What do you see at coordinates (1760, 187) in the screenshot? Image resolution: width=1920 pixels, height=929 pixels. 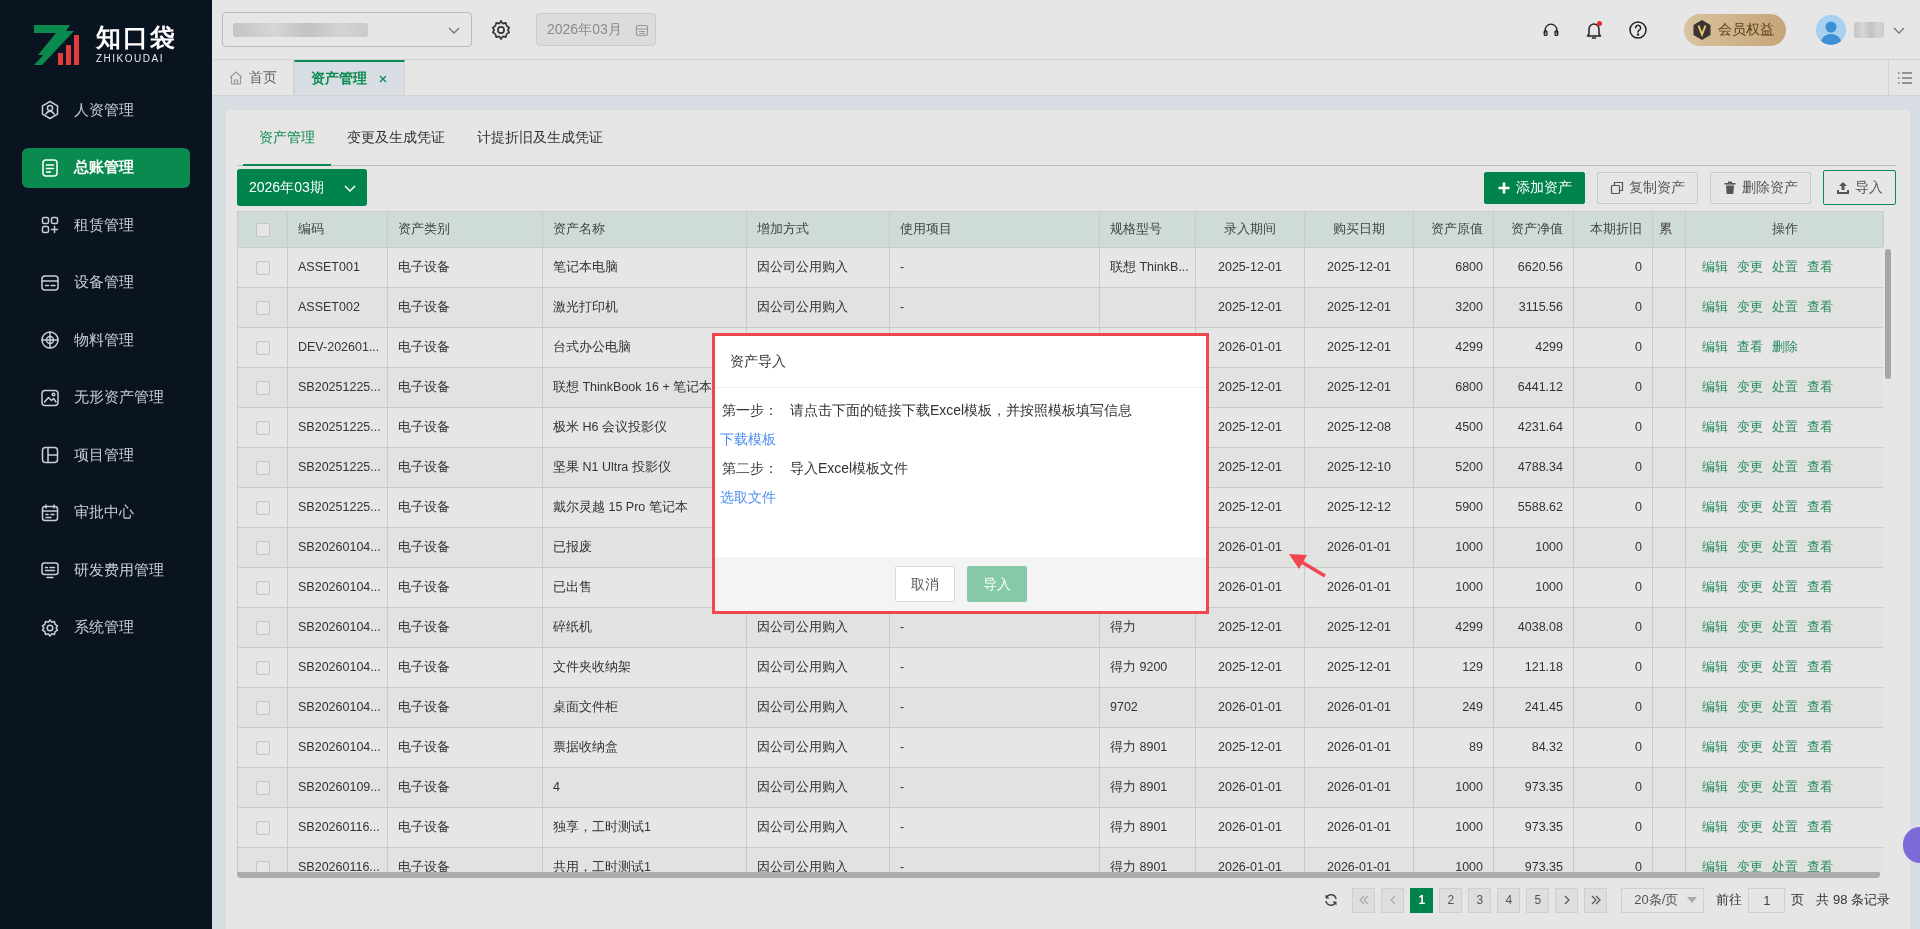 I see `delete-button: 删除资产` at bounding box center [1760, 187].